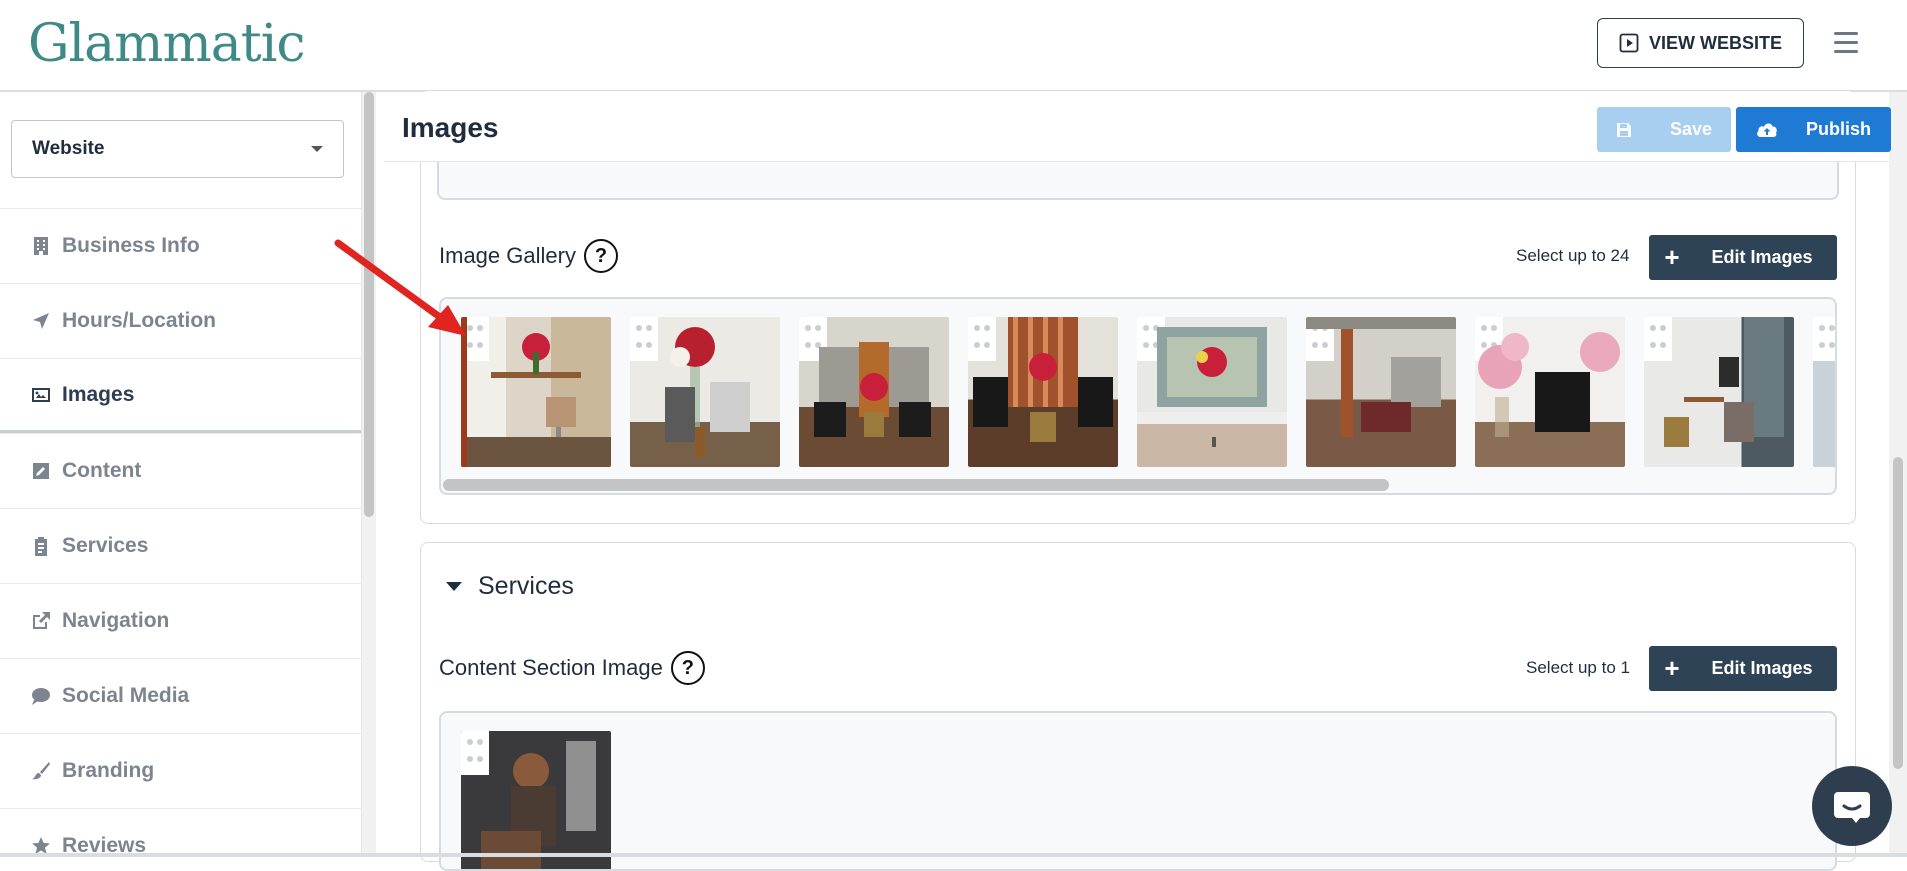 This screenshot has width=1907, height=871. Describe the element at coordinates (180, 832) in the screenshot. I see `sidebar-item-reviews: Reviews` at that location.